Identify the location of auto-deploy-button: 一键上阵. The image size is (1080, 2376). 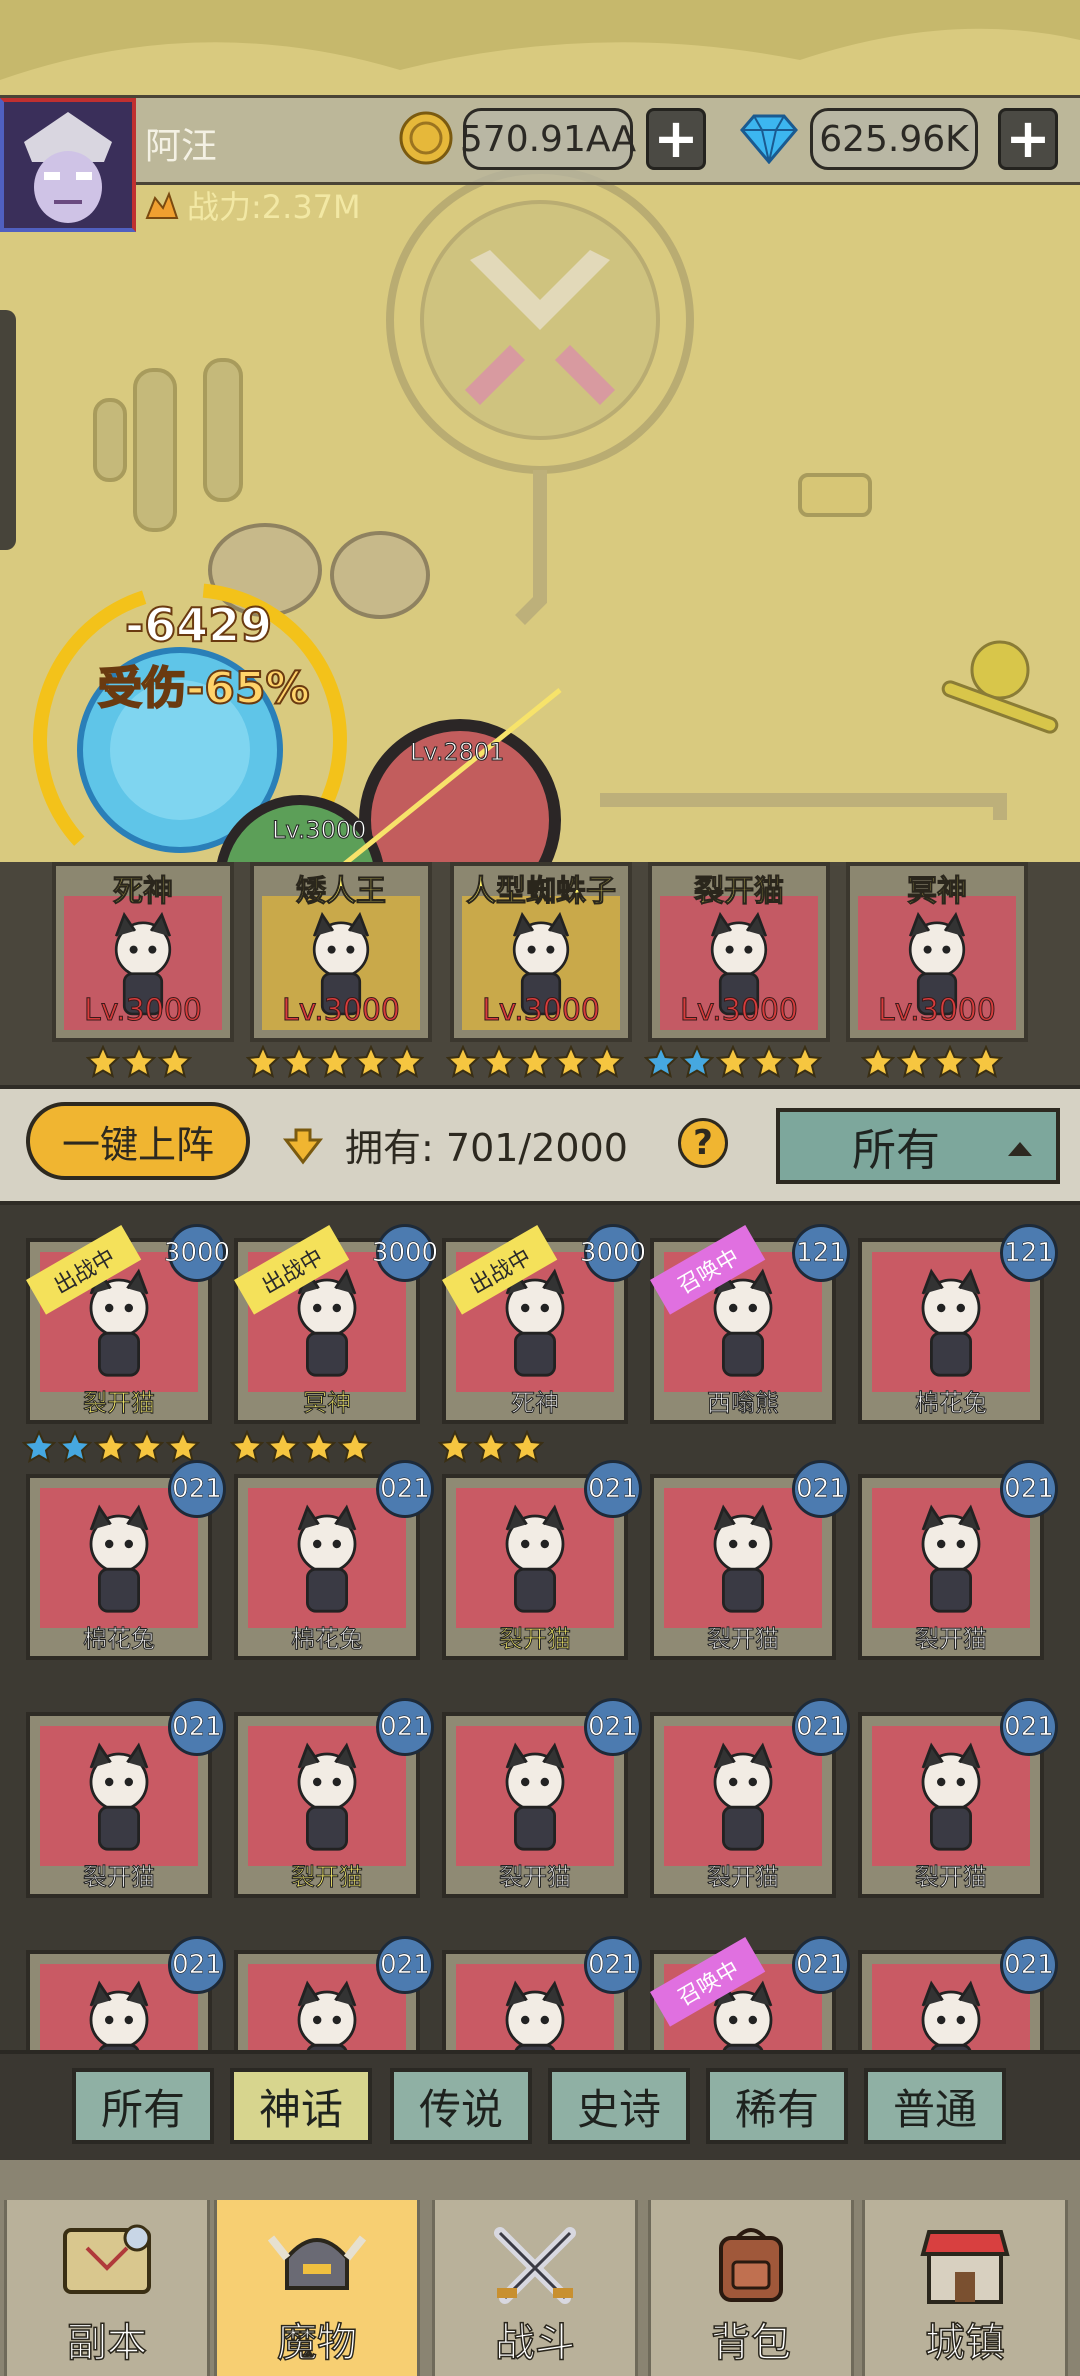
(138, 1141).